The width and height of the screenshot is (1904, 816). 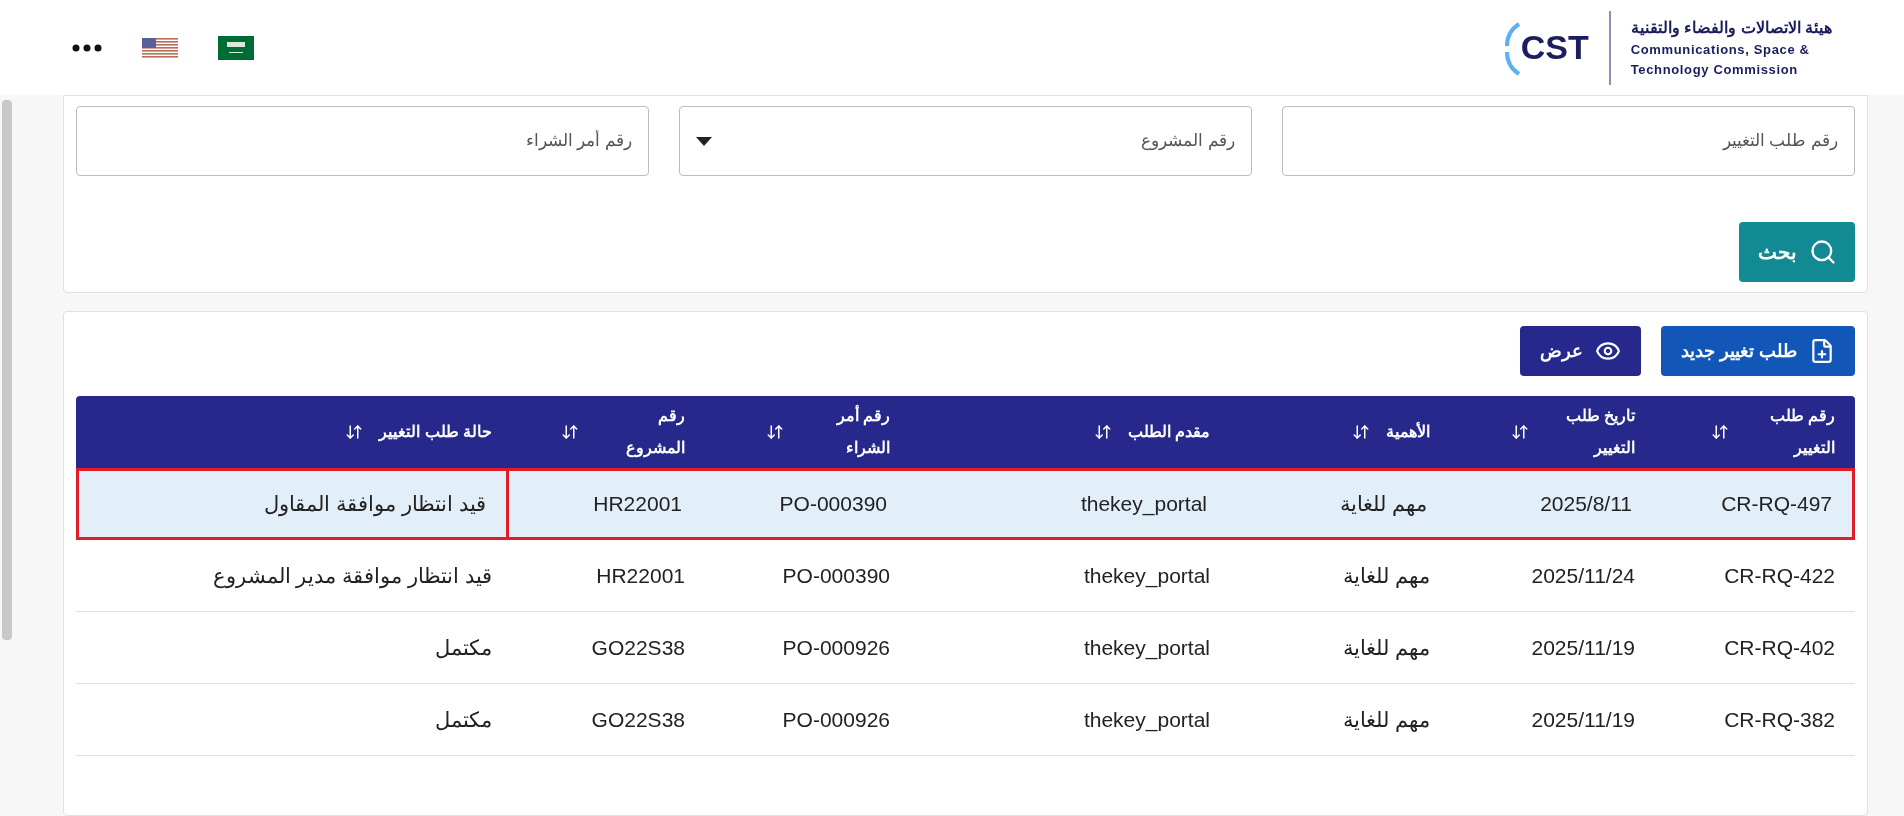 I want to click on search-icon, so click(x=1822, y=252).